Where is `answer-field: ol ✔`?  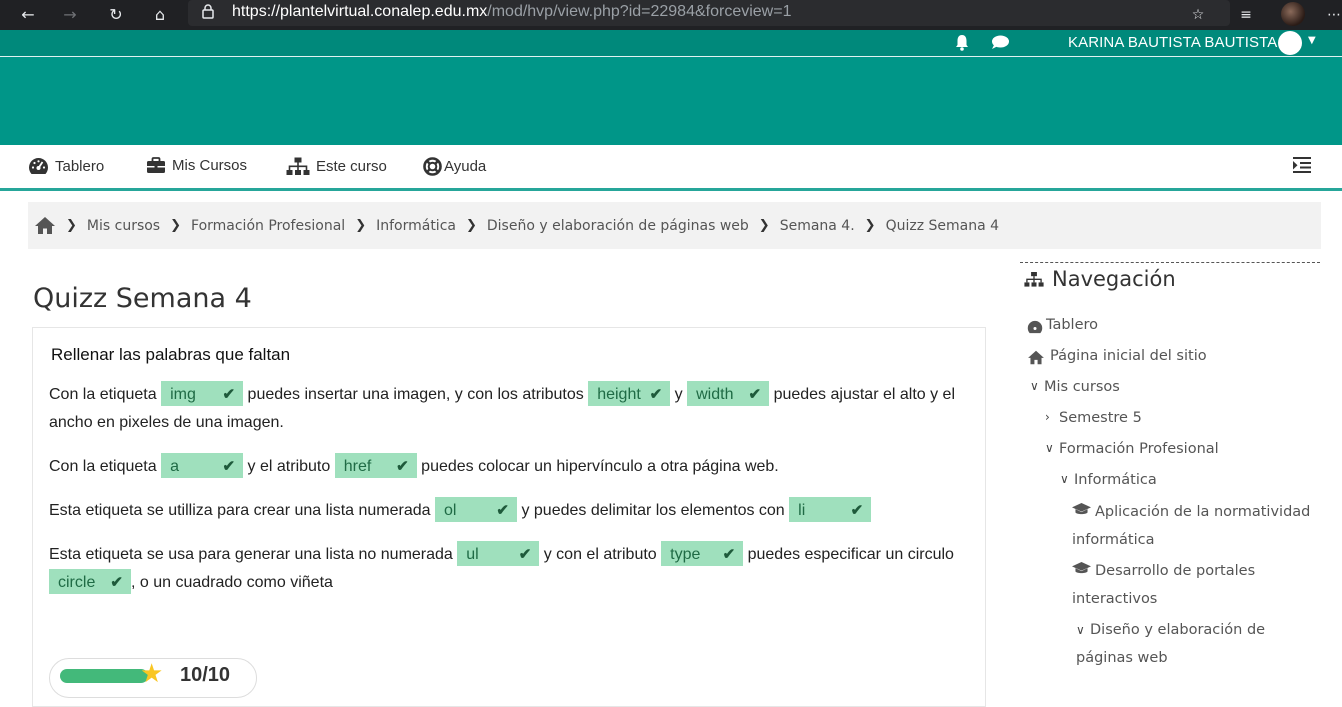 answer-field: ol ✔ is located at coordinates (476, 510).